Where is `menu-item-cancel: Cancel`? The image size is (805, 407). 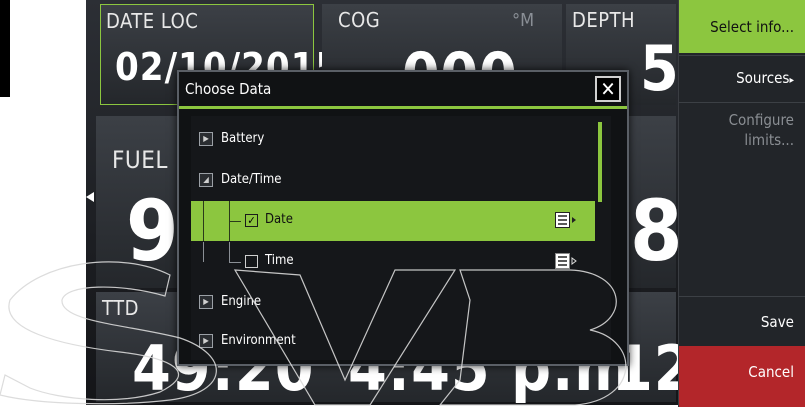
menu-item-cancel: Cancel is located at coordinates (771, 372).